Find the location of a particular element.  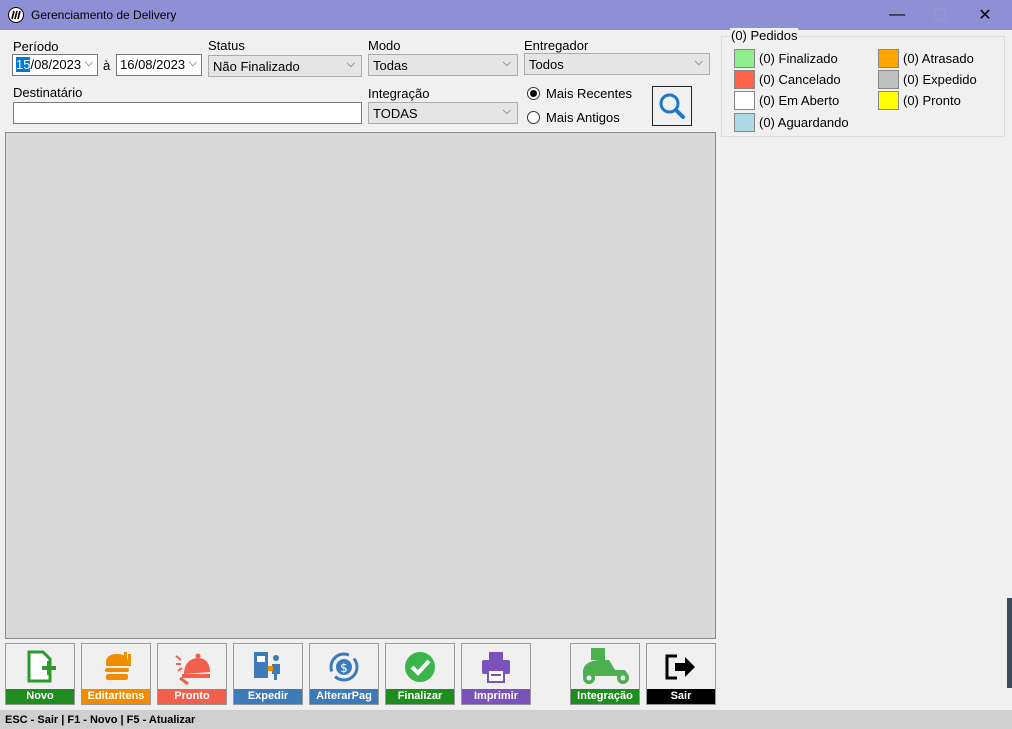

toolbar-button-novo: Novo is located at coordinates (40, 674).